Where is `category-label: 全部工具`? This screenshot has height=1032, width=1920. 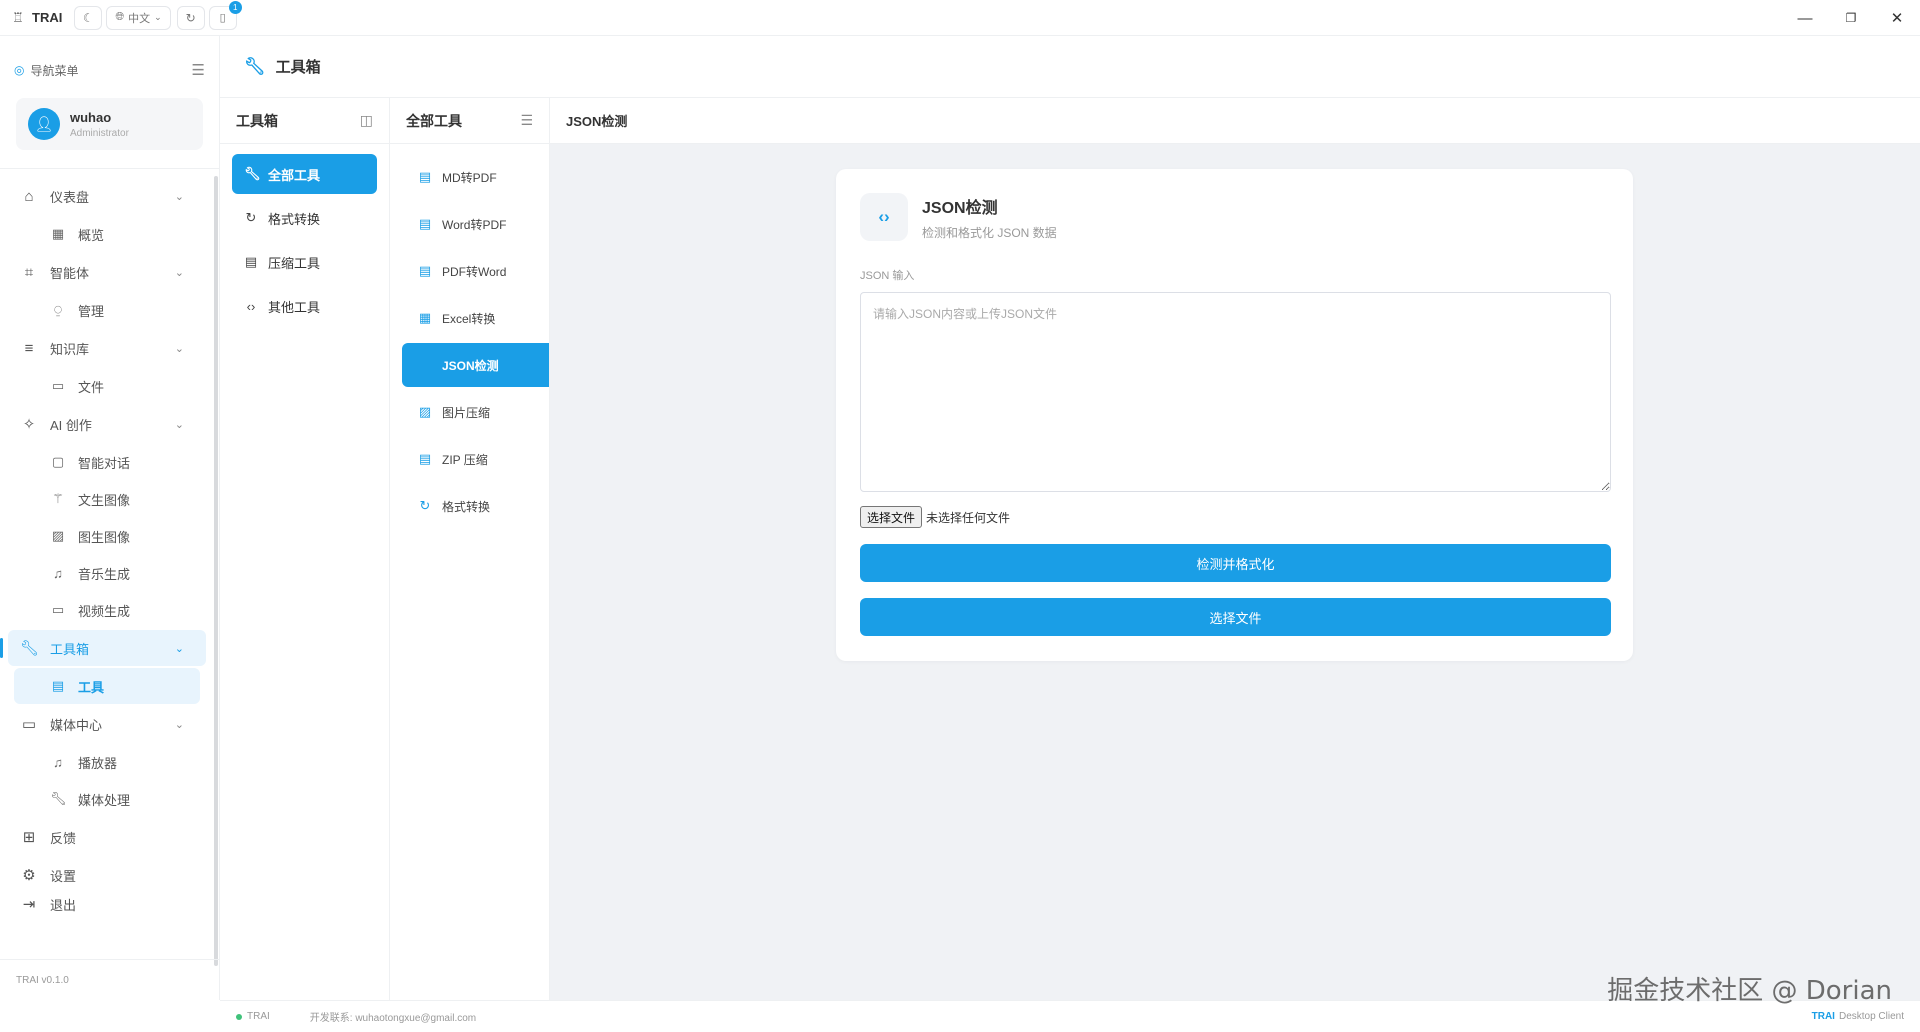
category-label: 全部工具 is located at coordinates (294, 175).